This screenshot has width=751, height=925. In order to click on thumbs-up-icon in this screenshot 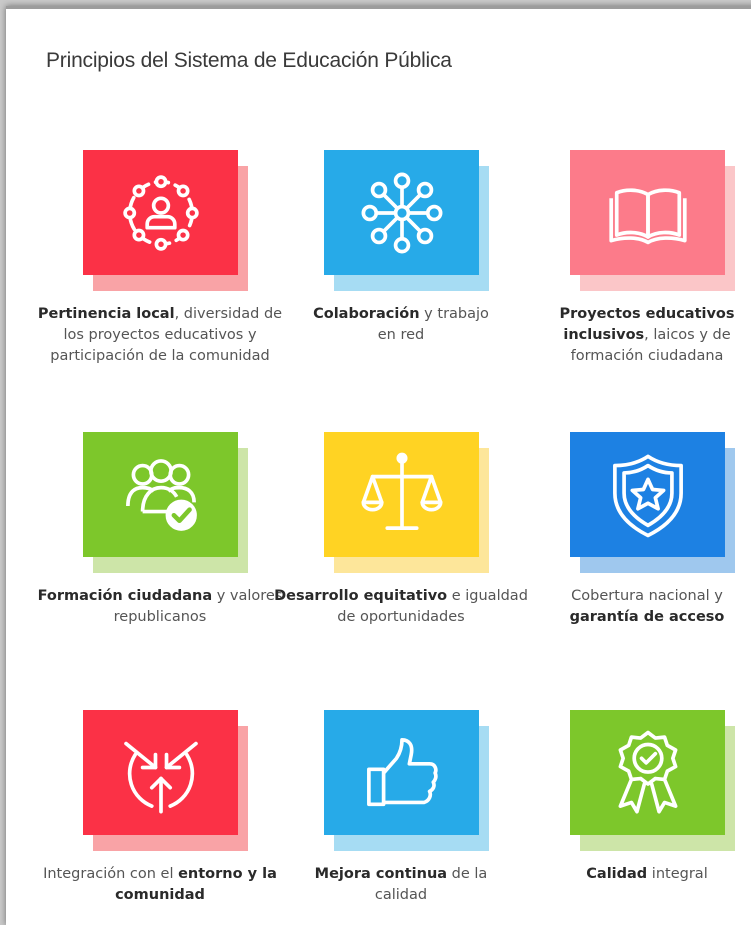, I will do `click(402, 771)`.